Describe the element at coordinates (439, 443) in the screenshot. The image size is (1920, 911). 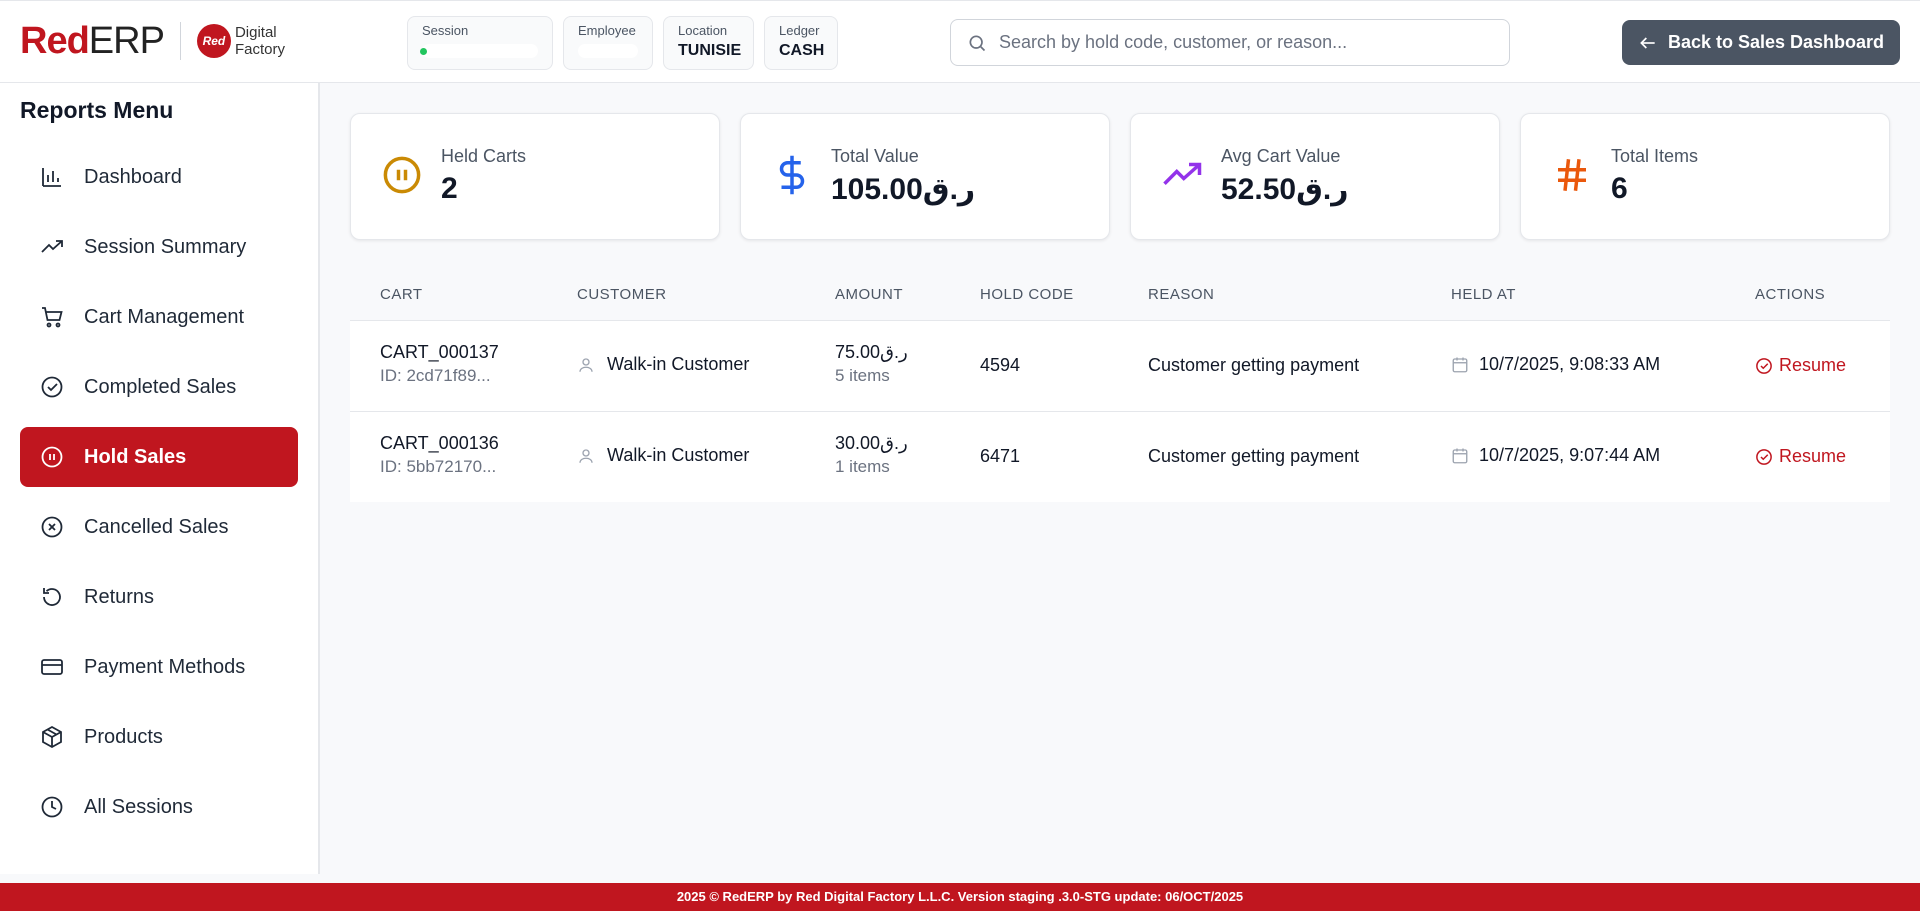
I see `cart-number: CART_000136` at that location.